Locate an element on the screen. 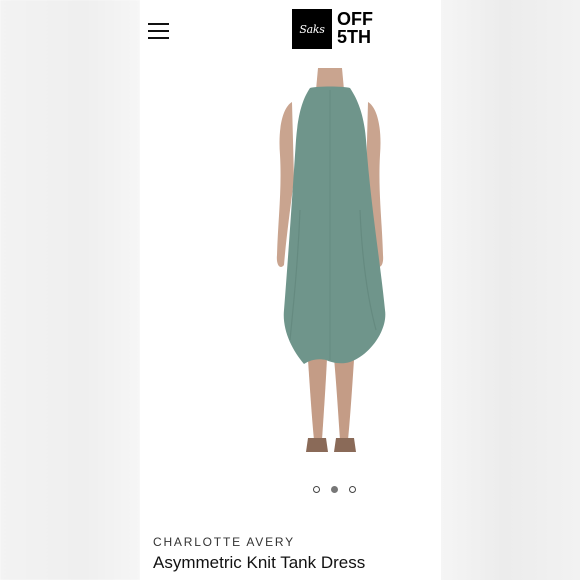 This screenshot has height=580, width=580. logo-wordmark: OFF 5TH is located at coordinates (355, 28).